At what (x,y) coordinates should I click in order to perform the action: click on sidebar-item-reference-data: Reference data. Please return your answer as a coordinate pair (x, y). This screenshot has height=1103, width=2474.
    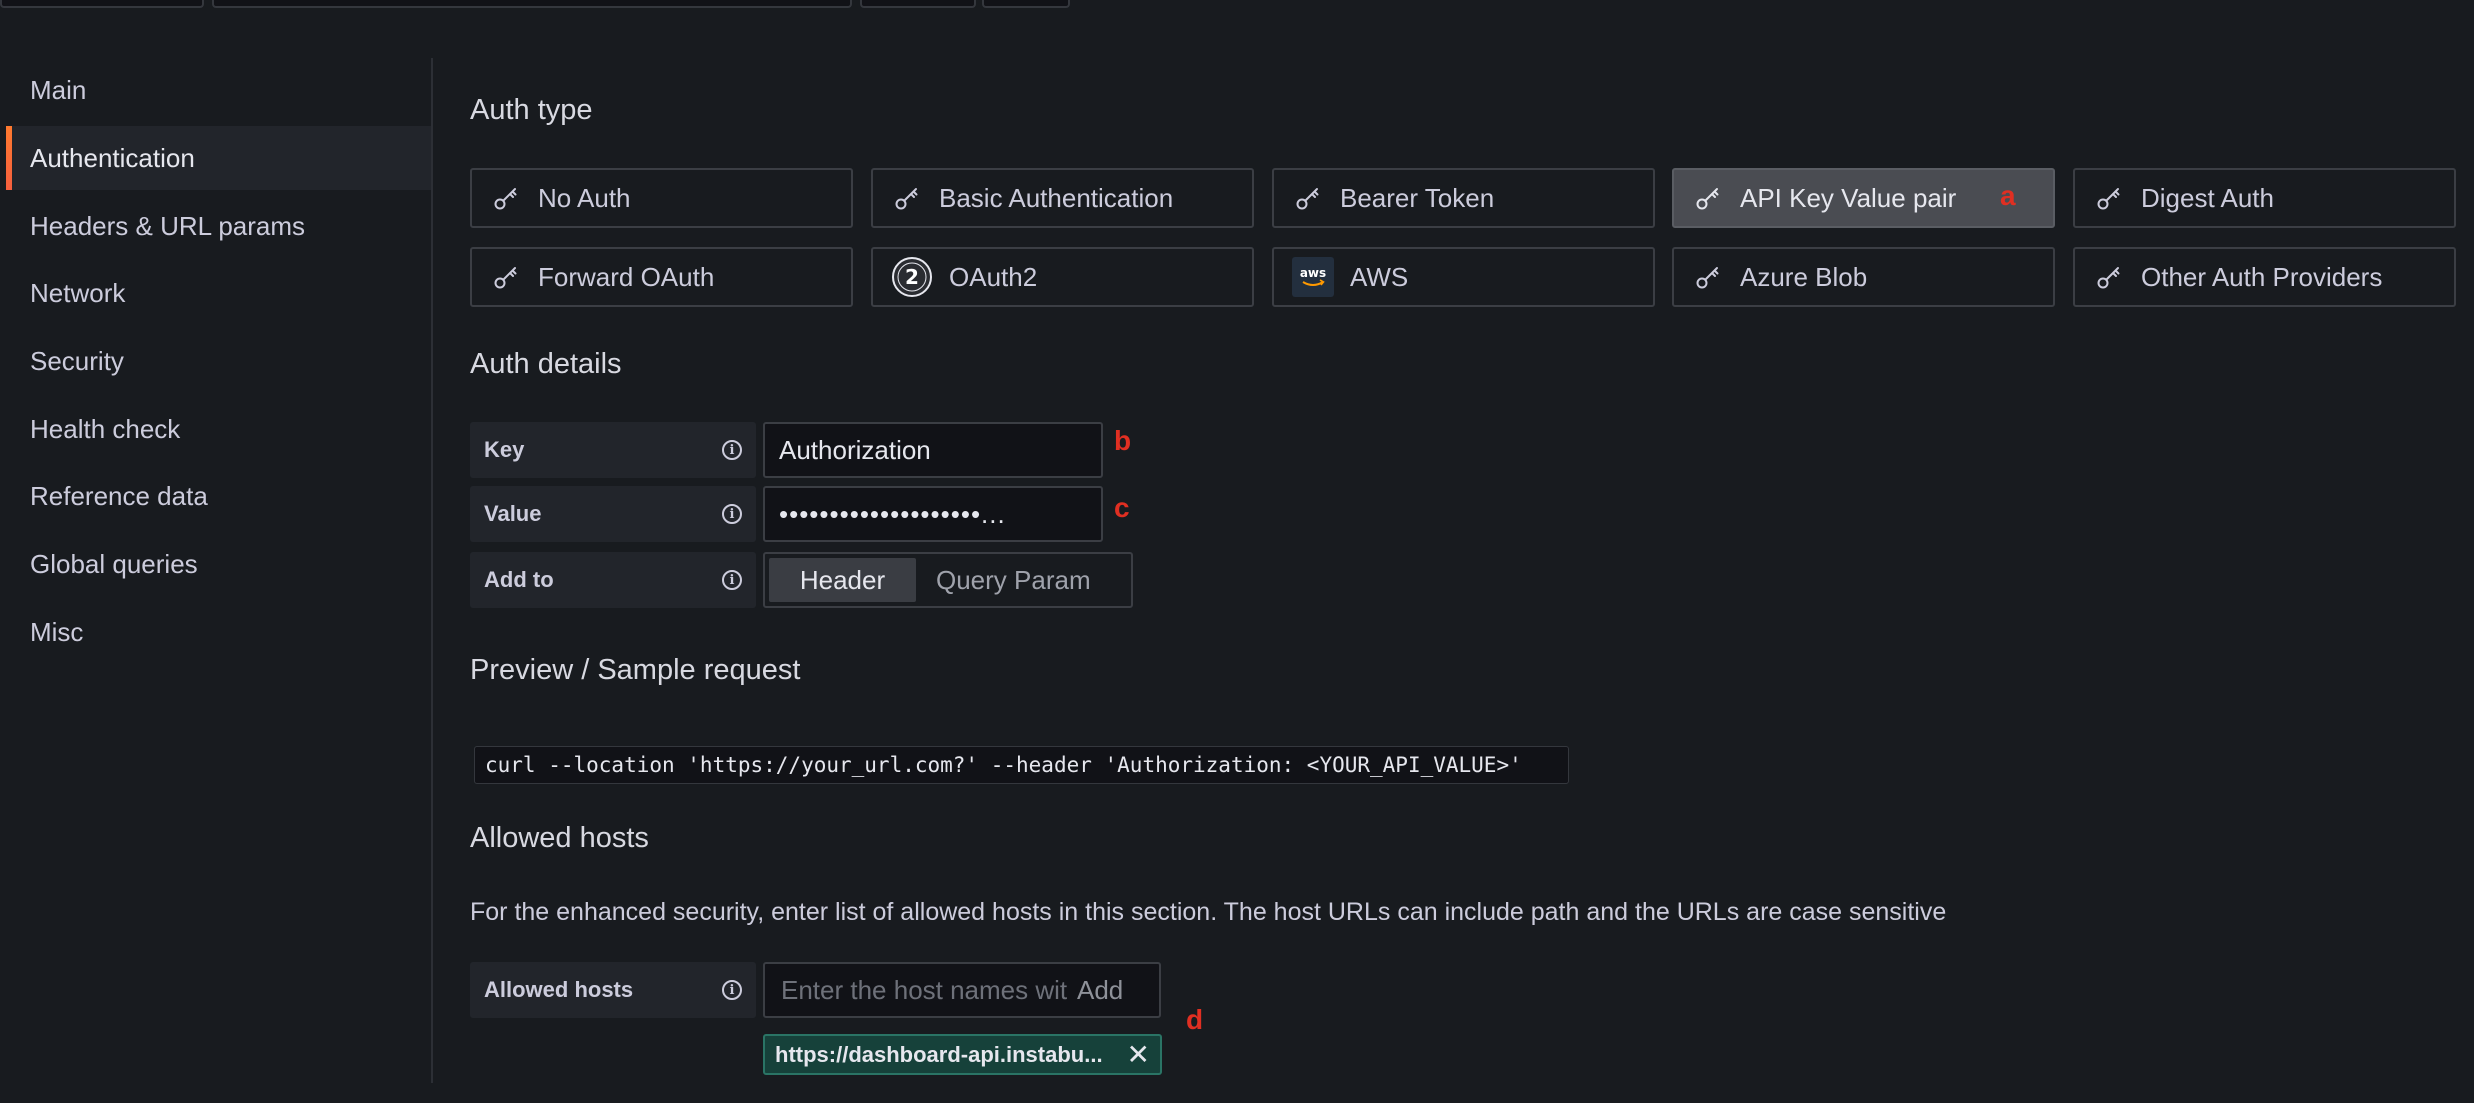
    Looking at the image, I should click on (218, 496).